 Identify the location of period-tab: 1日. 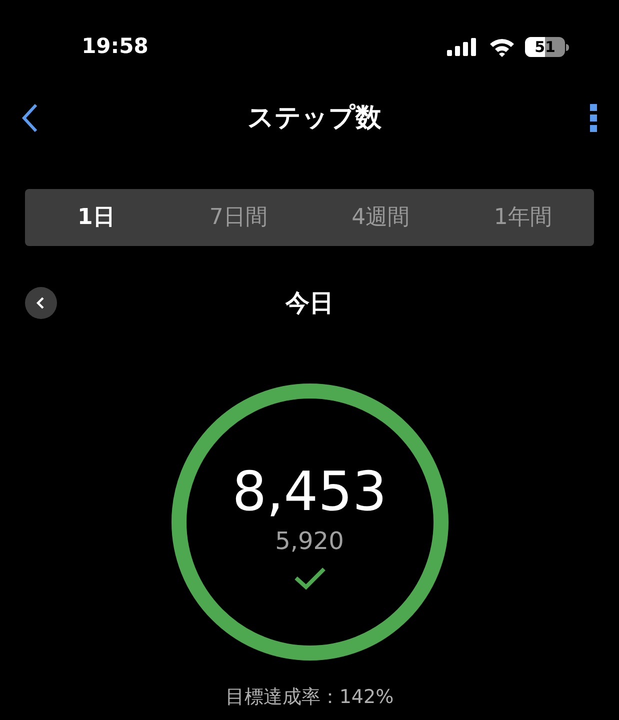
(96, 217).